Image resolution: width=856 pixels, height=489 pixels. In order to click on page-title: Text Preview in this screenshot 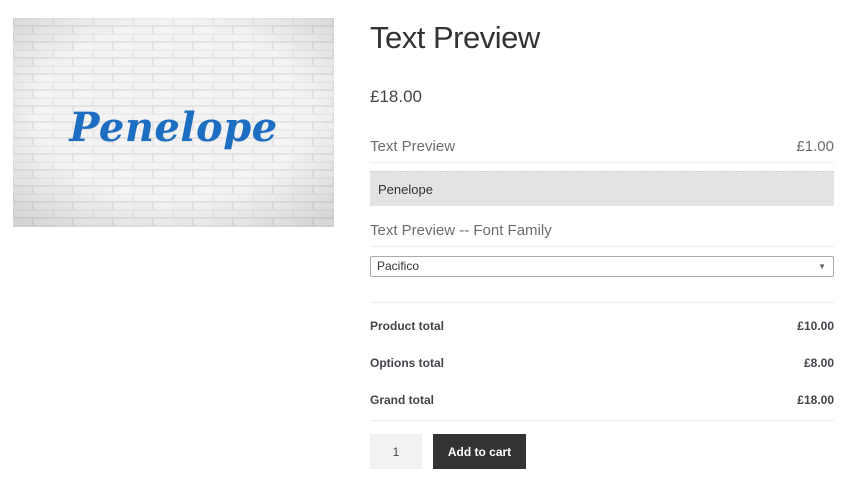, I will do `click(455, 37)`.